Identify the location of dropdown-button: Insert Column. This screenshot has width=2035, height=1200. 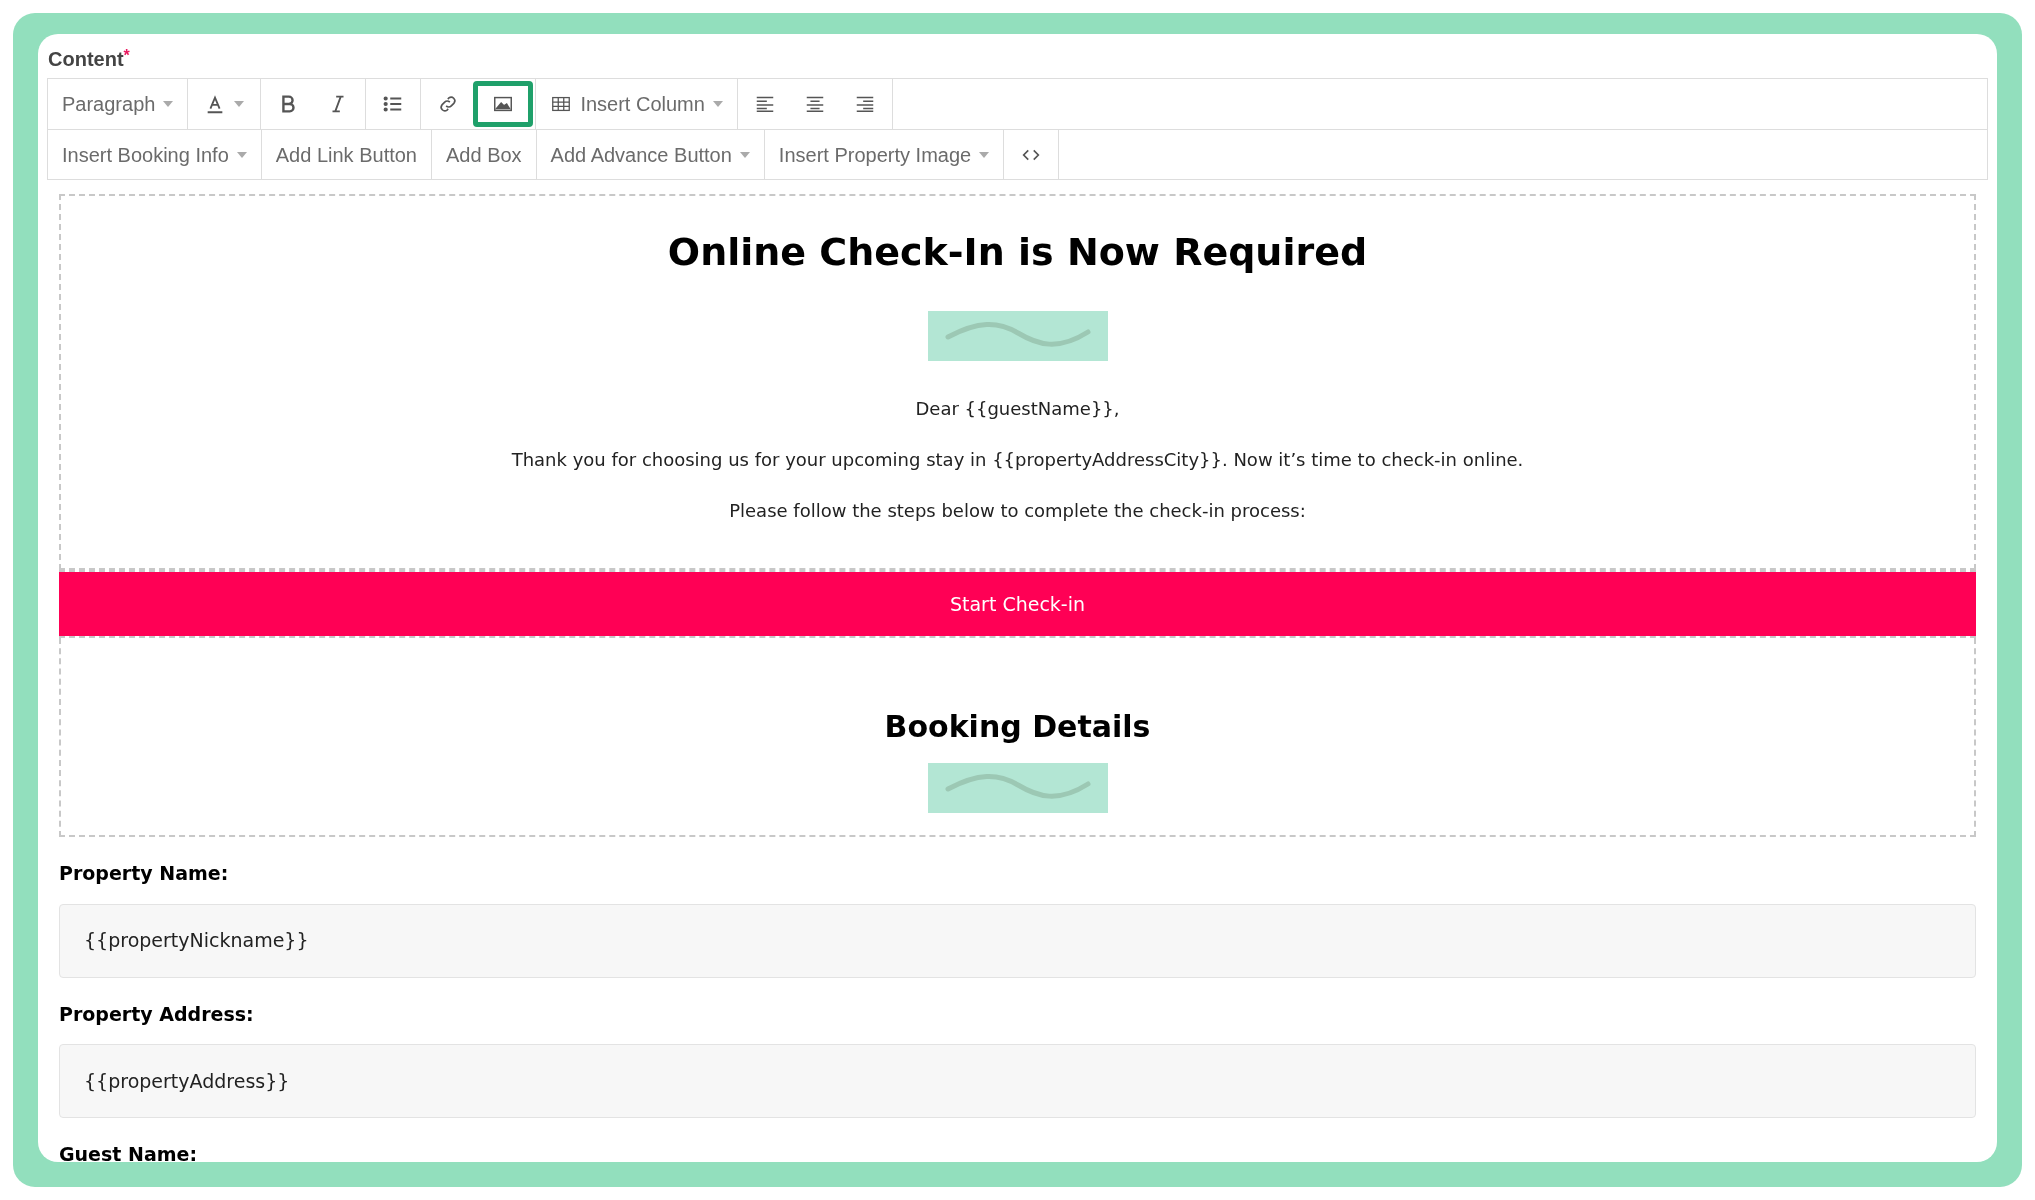
(636, 104).